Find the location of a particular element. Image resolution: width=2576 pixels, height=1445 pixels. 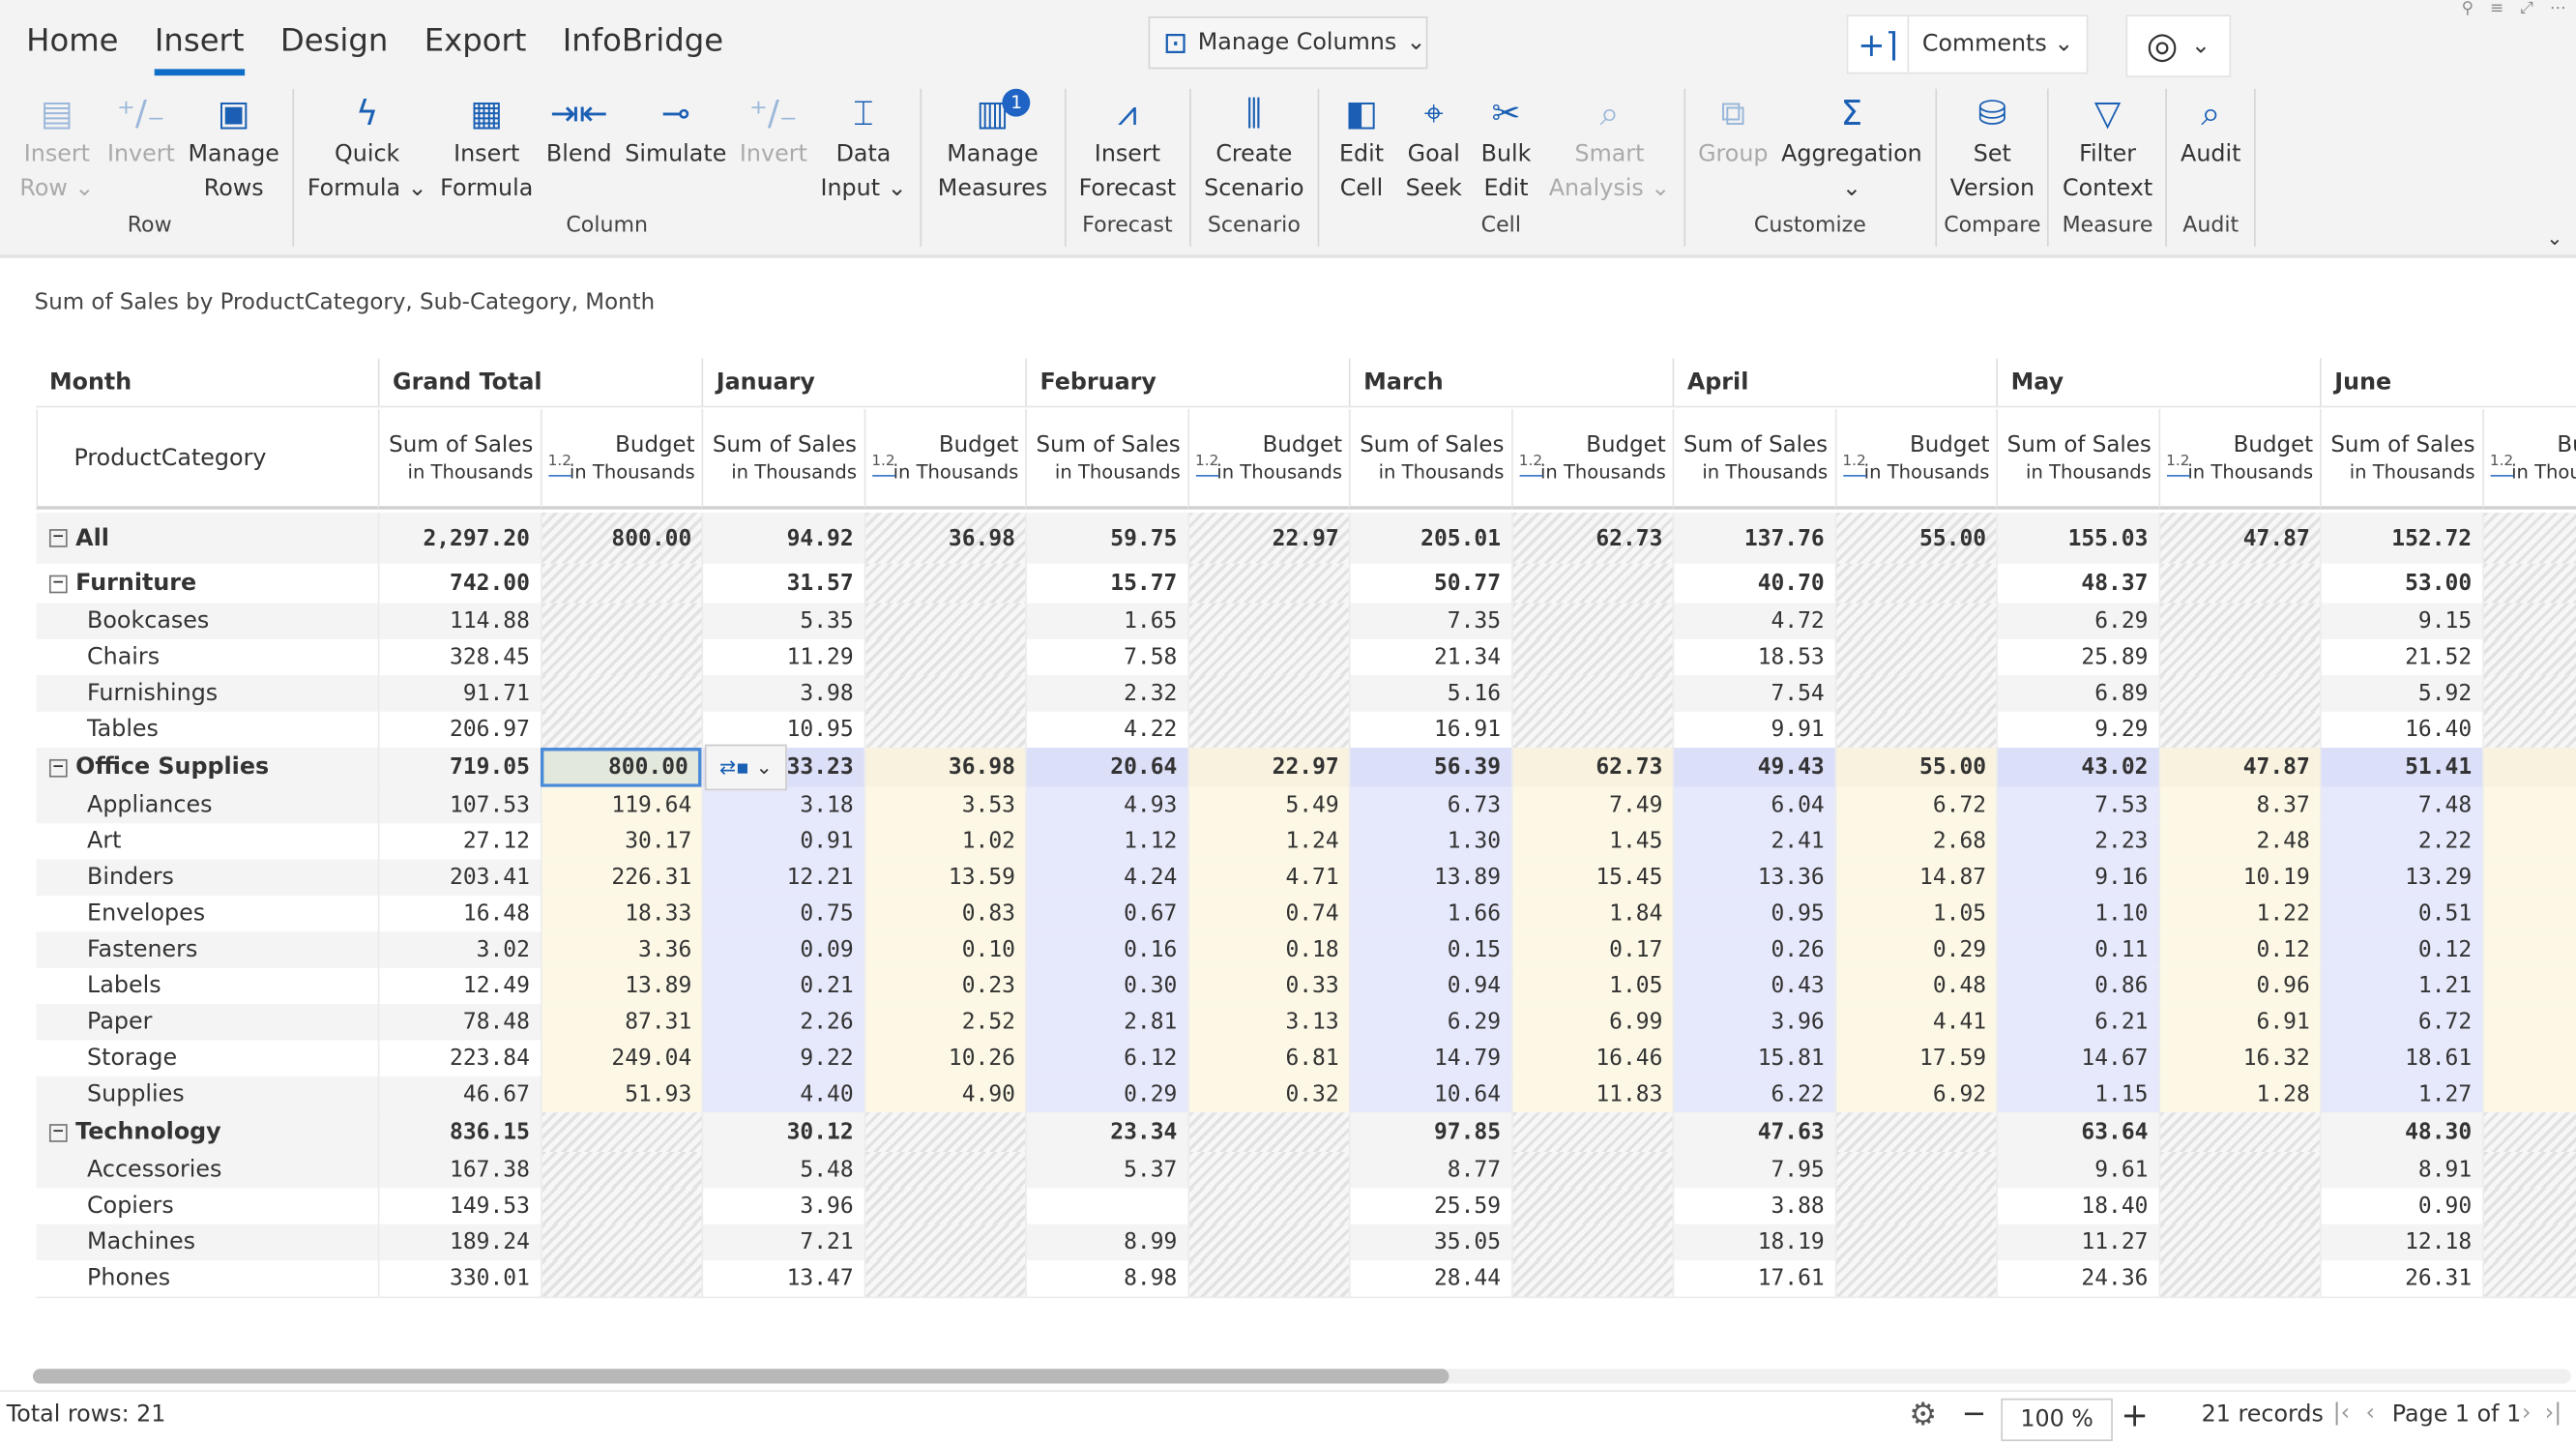

budget-cell: 55.00 is located at coordinates (1915, 538).